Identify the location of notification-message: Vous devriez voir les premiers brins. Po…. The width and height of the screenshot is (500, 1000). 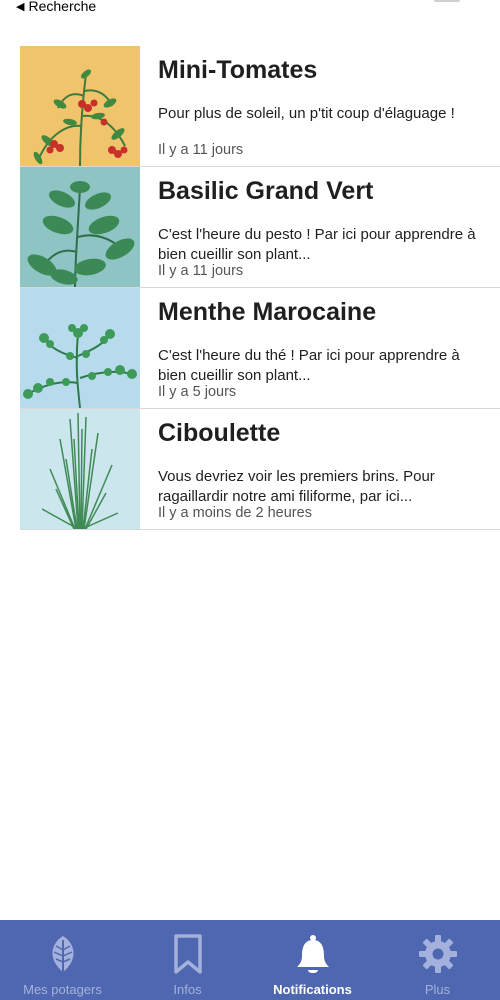
(296, 486).